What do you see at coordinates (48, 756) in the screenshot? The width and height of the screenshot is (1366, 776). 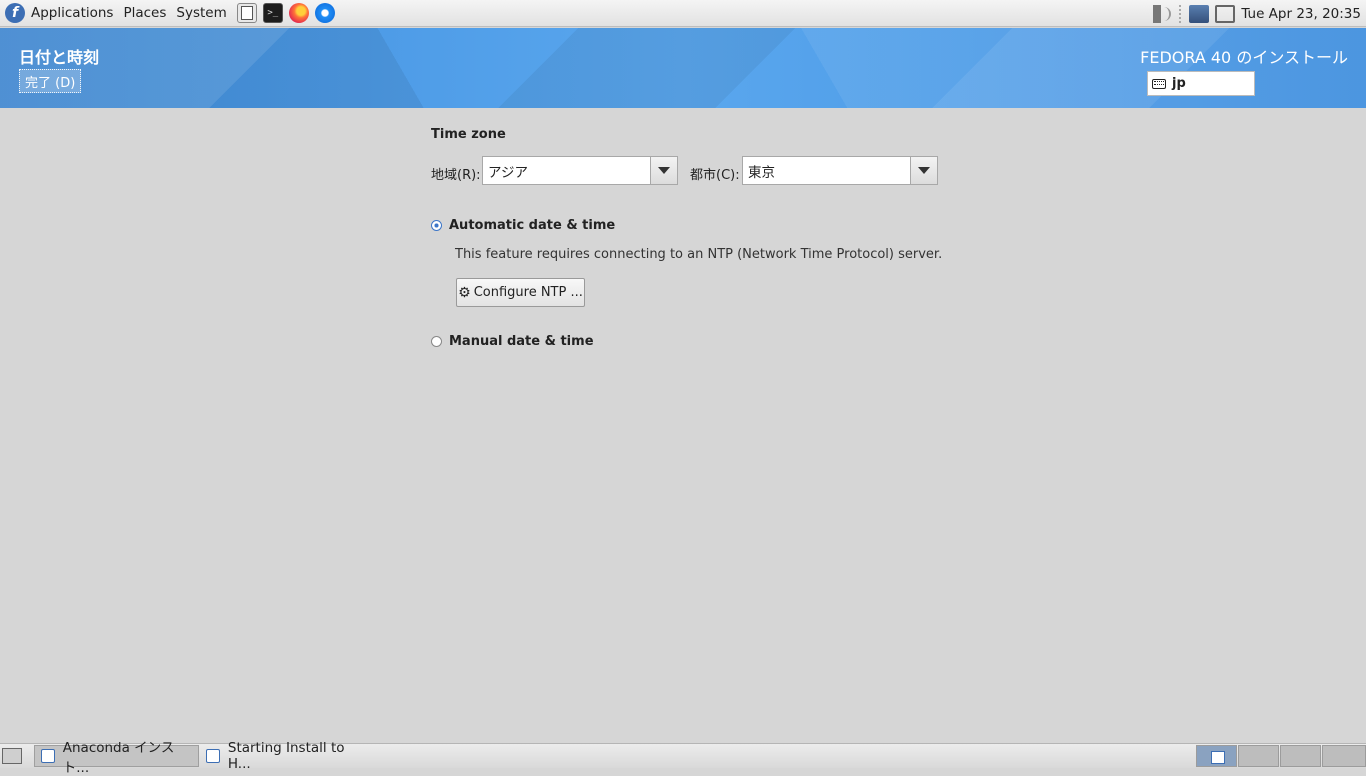 I see `anaconda-task-icon` at bounding box center [48, 756].